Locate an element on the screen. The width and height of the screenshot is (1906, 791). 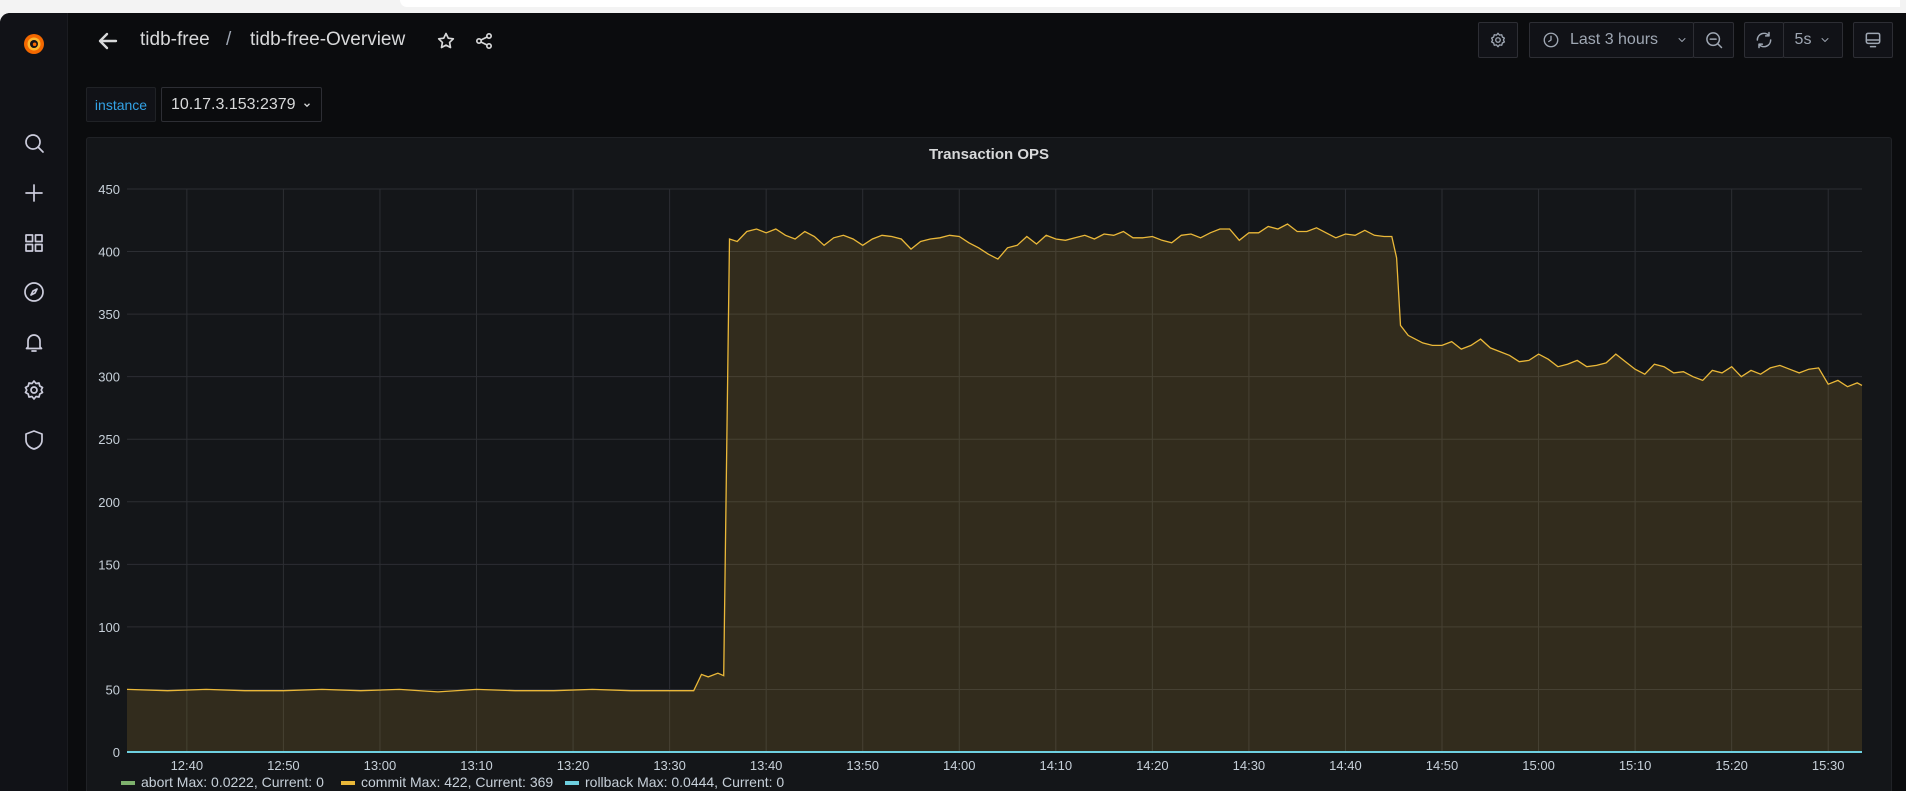
legend-item-commit: commit Max: 422, Current: 369 is located at coordinates (447, 782).